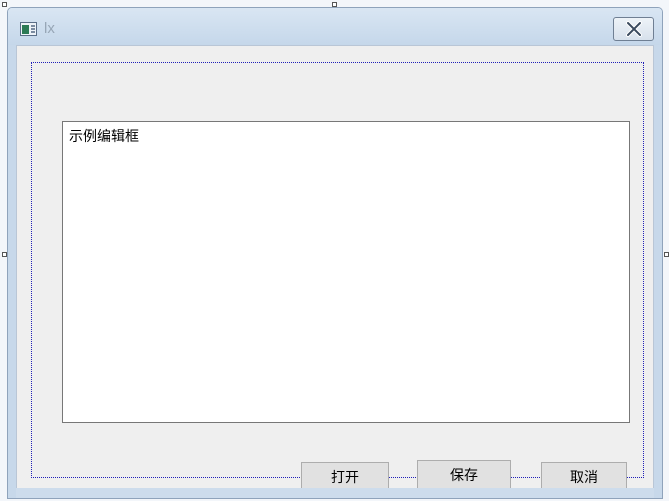  I want to click on edit-box-text: 示例编辑框, so click(104, 137).